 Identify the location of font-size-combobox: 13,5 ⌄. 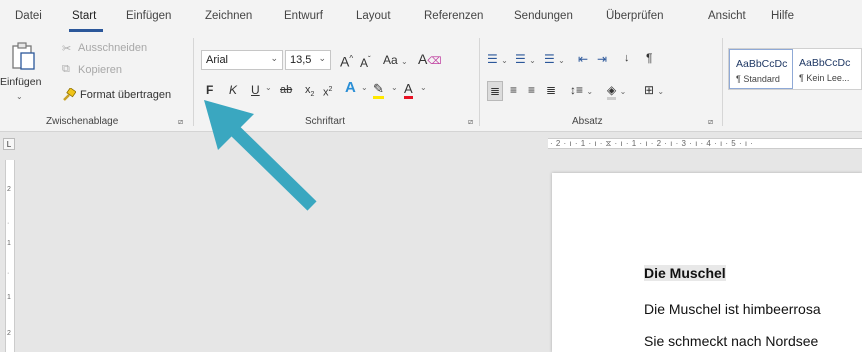
(308, 60).